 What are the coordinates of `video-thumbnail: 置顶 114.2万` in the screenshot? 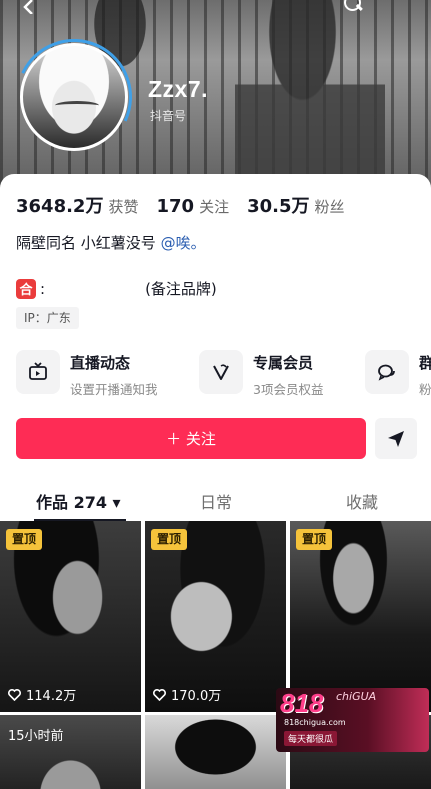 It's located at (70, 616).